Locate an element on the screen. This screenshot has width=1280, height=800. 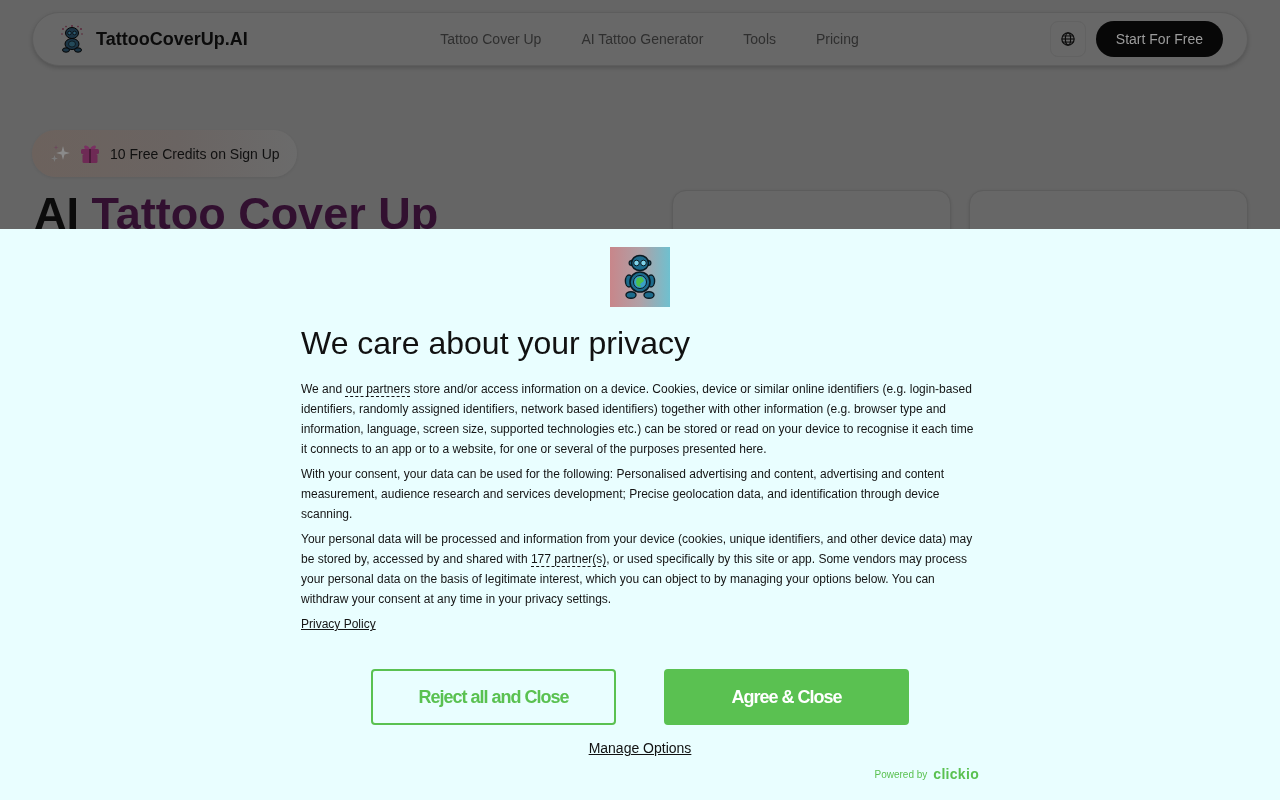
consent-title: We care about your privacy is located at coordinates (496, 343).